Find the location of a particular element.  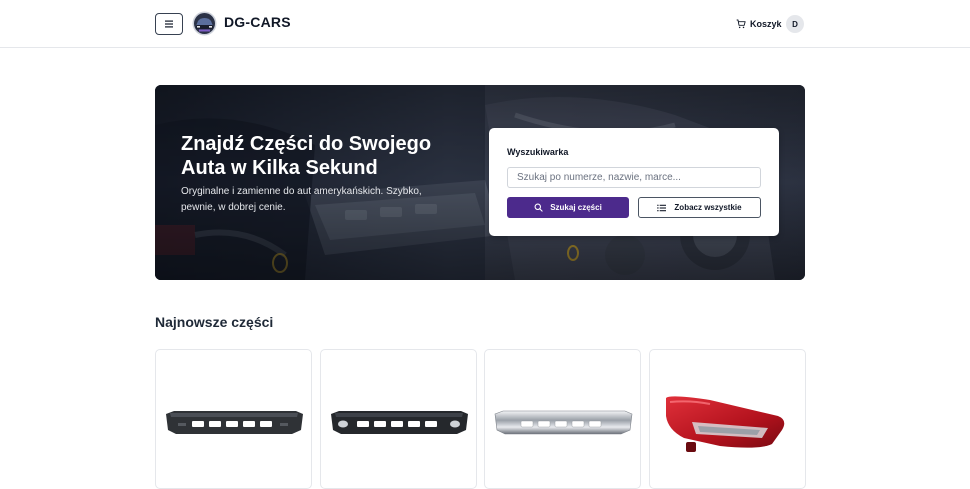

red-tail-light-image is located at coordinates (725, 424).